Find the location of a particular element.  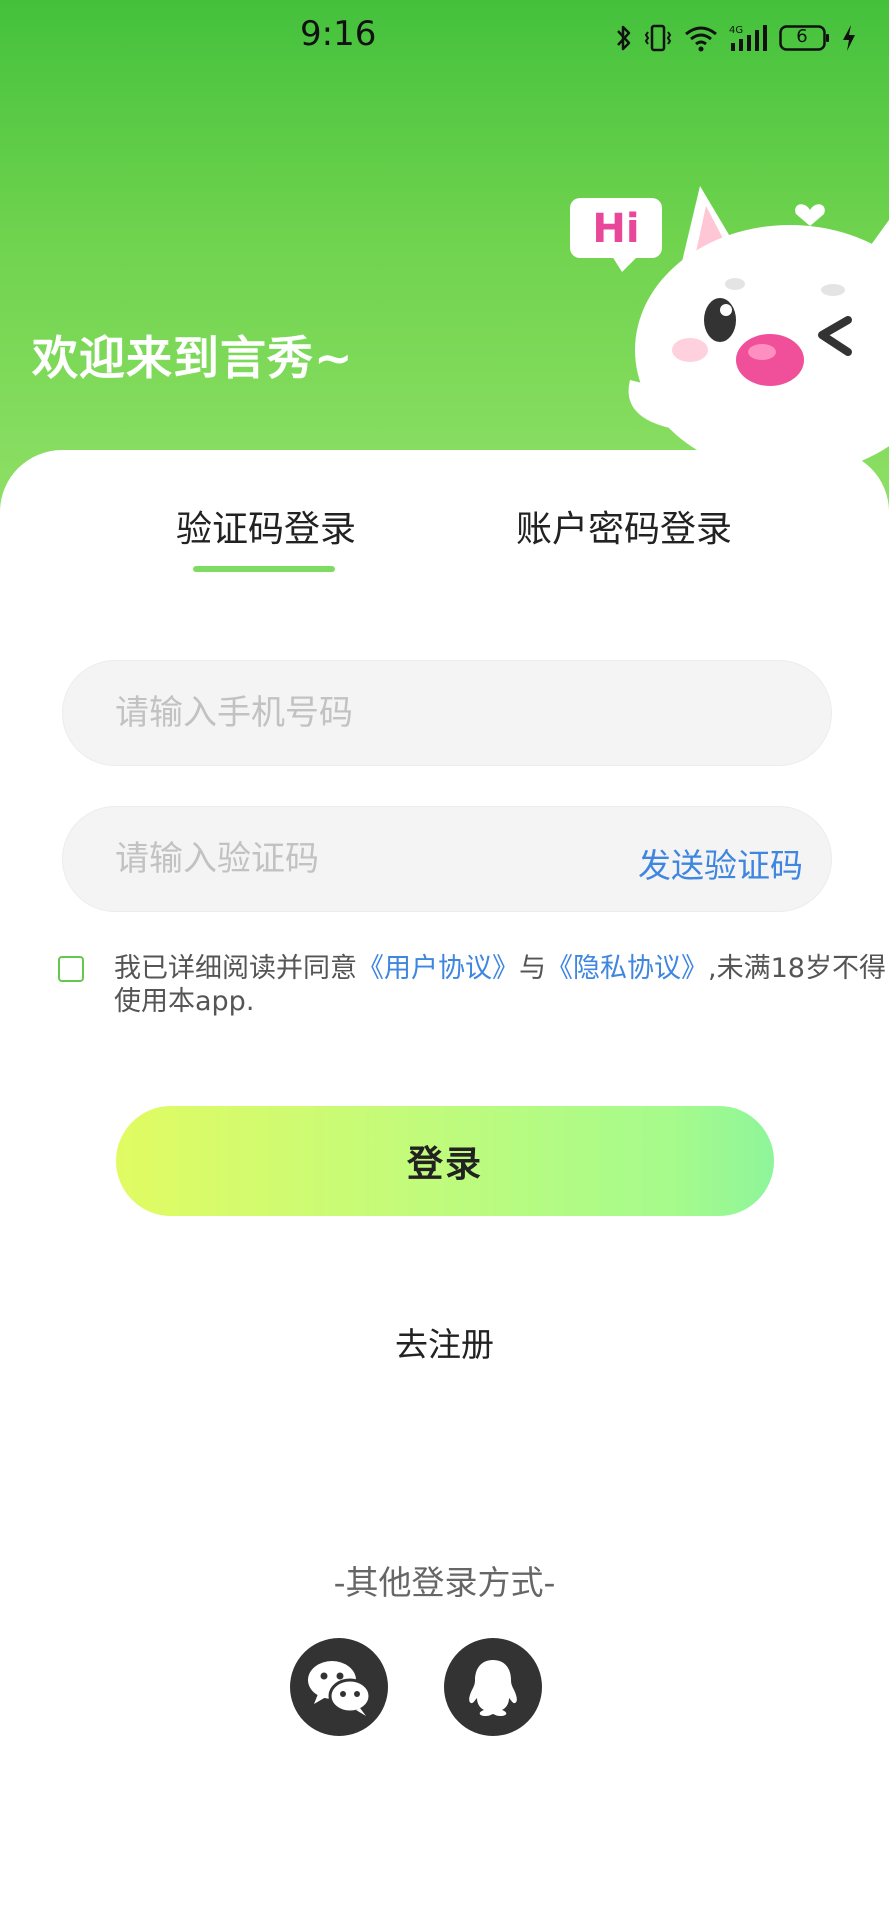

wechat-login-button is located at coordinates (339, 1687).